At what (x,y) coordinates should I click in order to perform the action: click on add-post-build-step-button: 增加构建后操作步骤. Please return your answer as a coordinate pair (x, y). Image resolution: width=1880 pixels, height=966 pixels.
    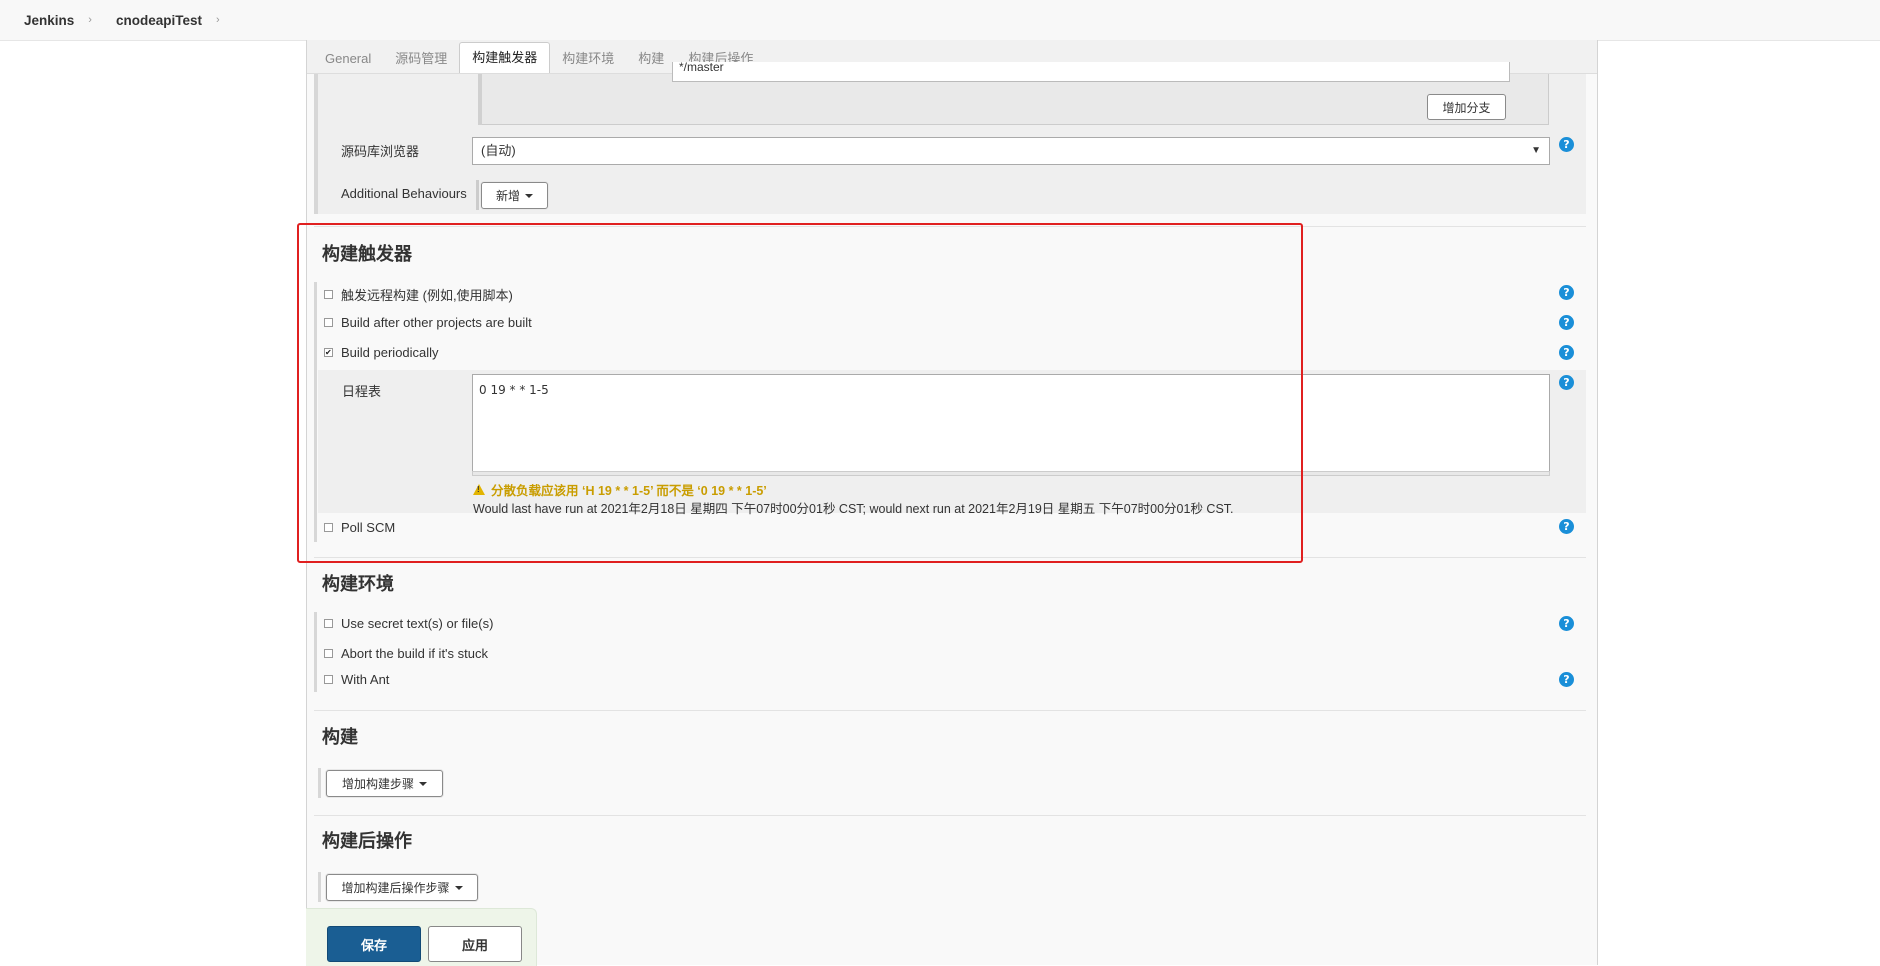
    Looking at the image, I should click on (402, 887).